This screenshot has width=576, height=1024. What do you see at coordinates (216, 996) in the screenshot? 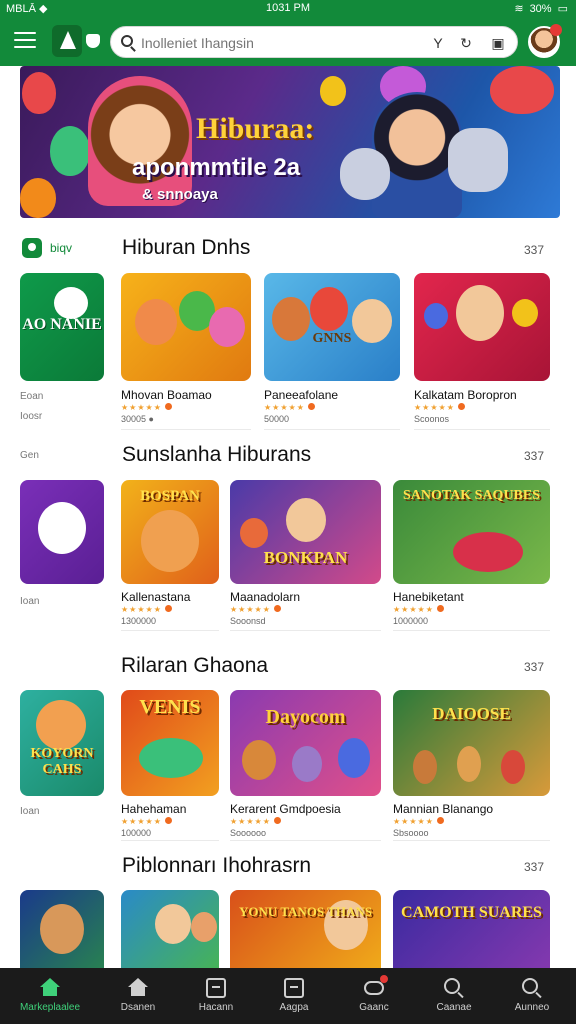
I see `nav-item-hacann: Hacann` at bounding box center [216, 996].